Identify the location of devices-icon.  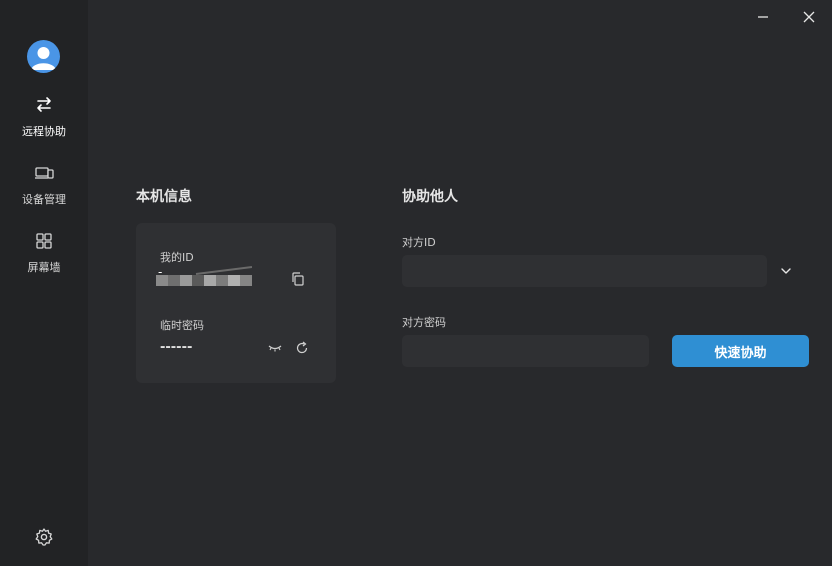
(44, 173).